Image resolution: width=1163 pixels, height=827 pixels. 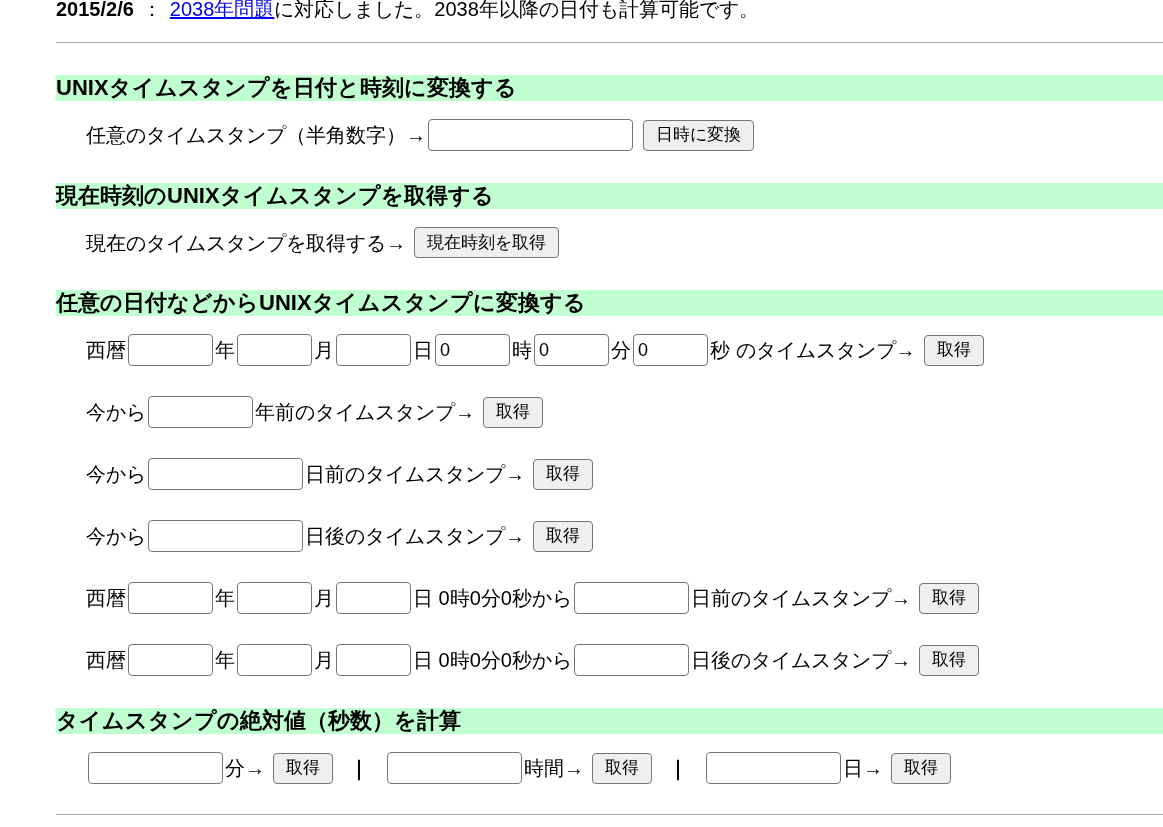 I want to click on label-text: 時, so click(x=522, y=350).